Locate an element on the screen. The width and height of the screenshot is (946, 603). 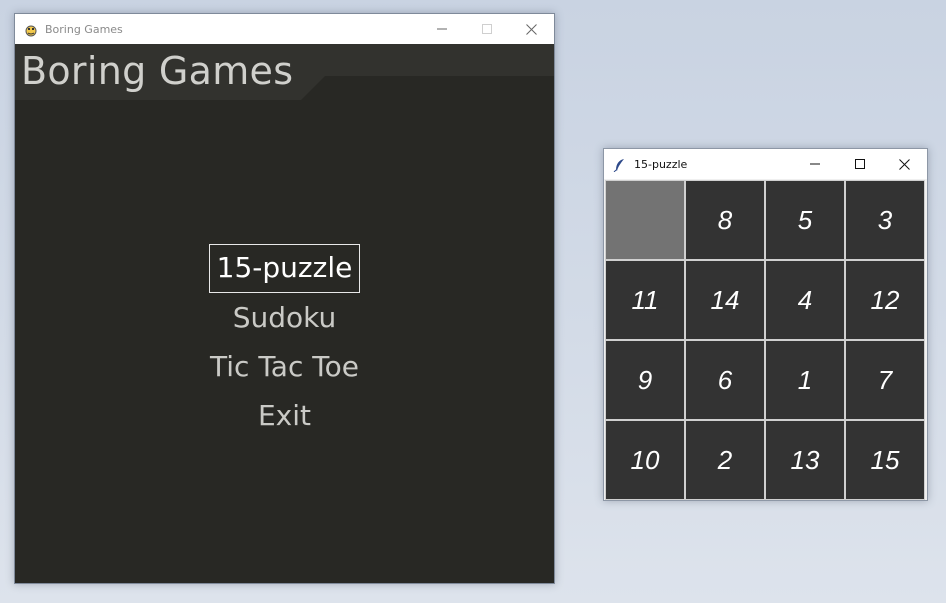
puzzle-maximize-button is located at coordinates (859, 164).